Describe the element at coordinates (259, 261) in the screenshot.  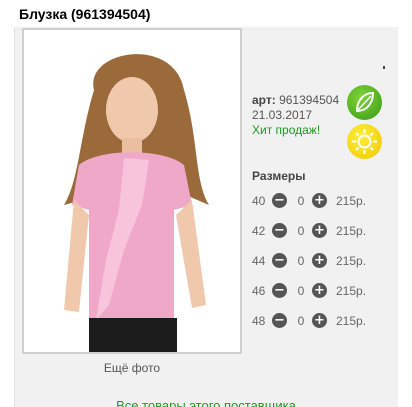
I see `size-value: 44` at that location.